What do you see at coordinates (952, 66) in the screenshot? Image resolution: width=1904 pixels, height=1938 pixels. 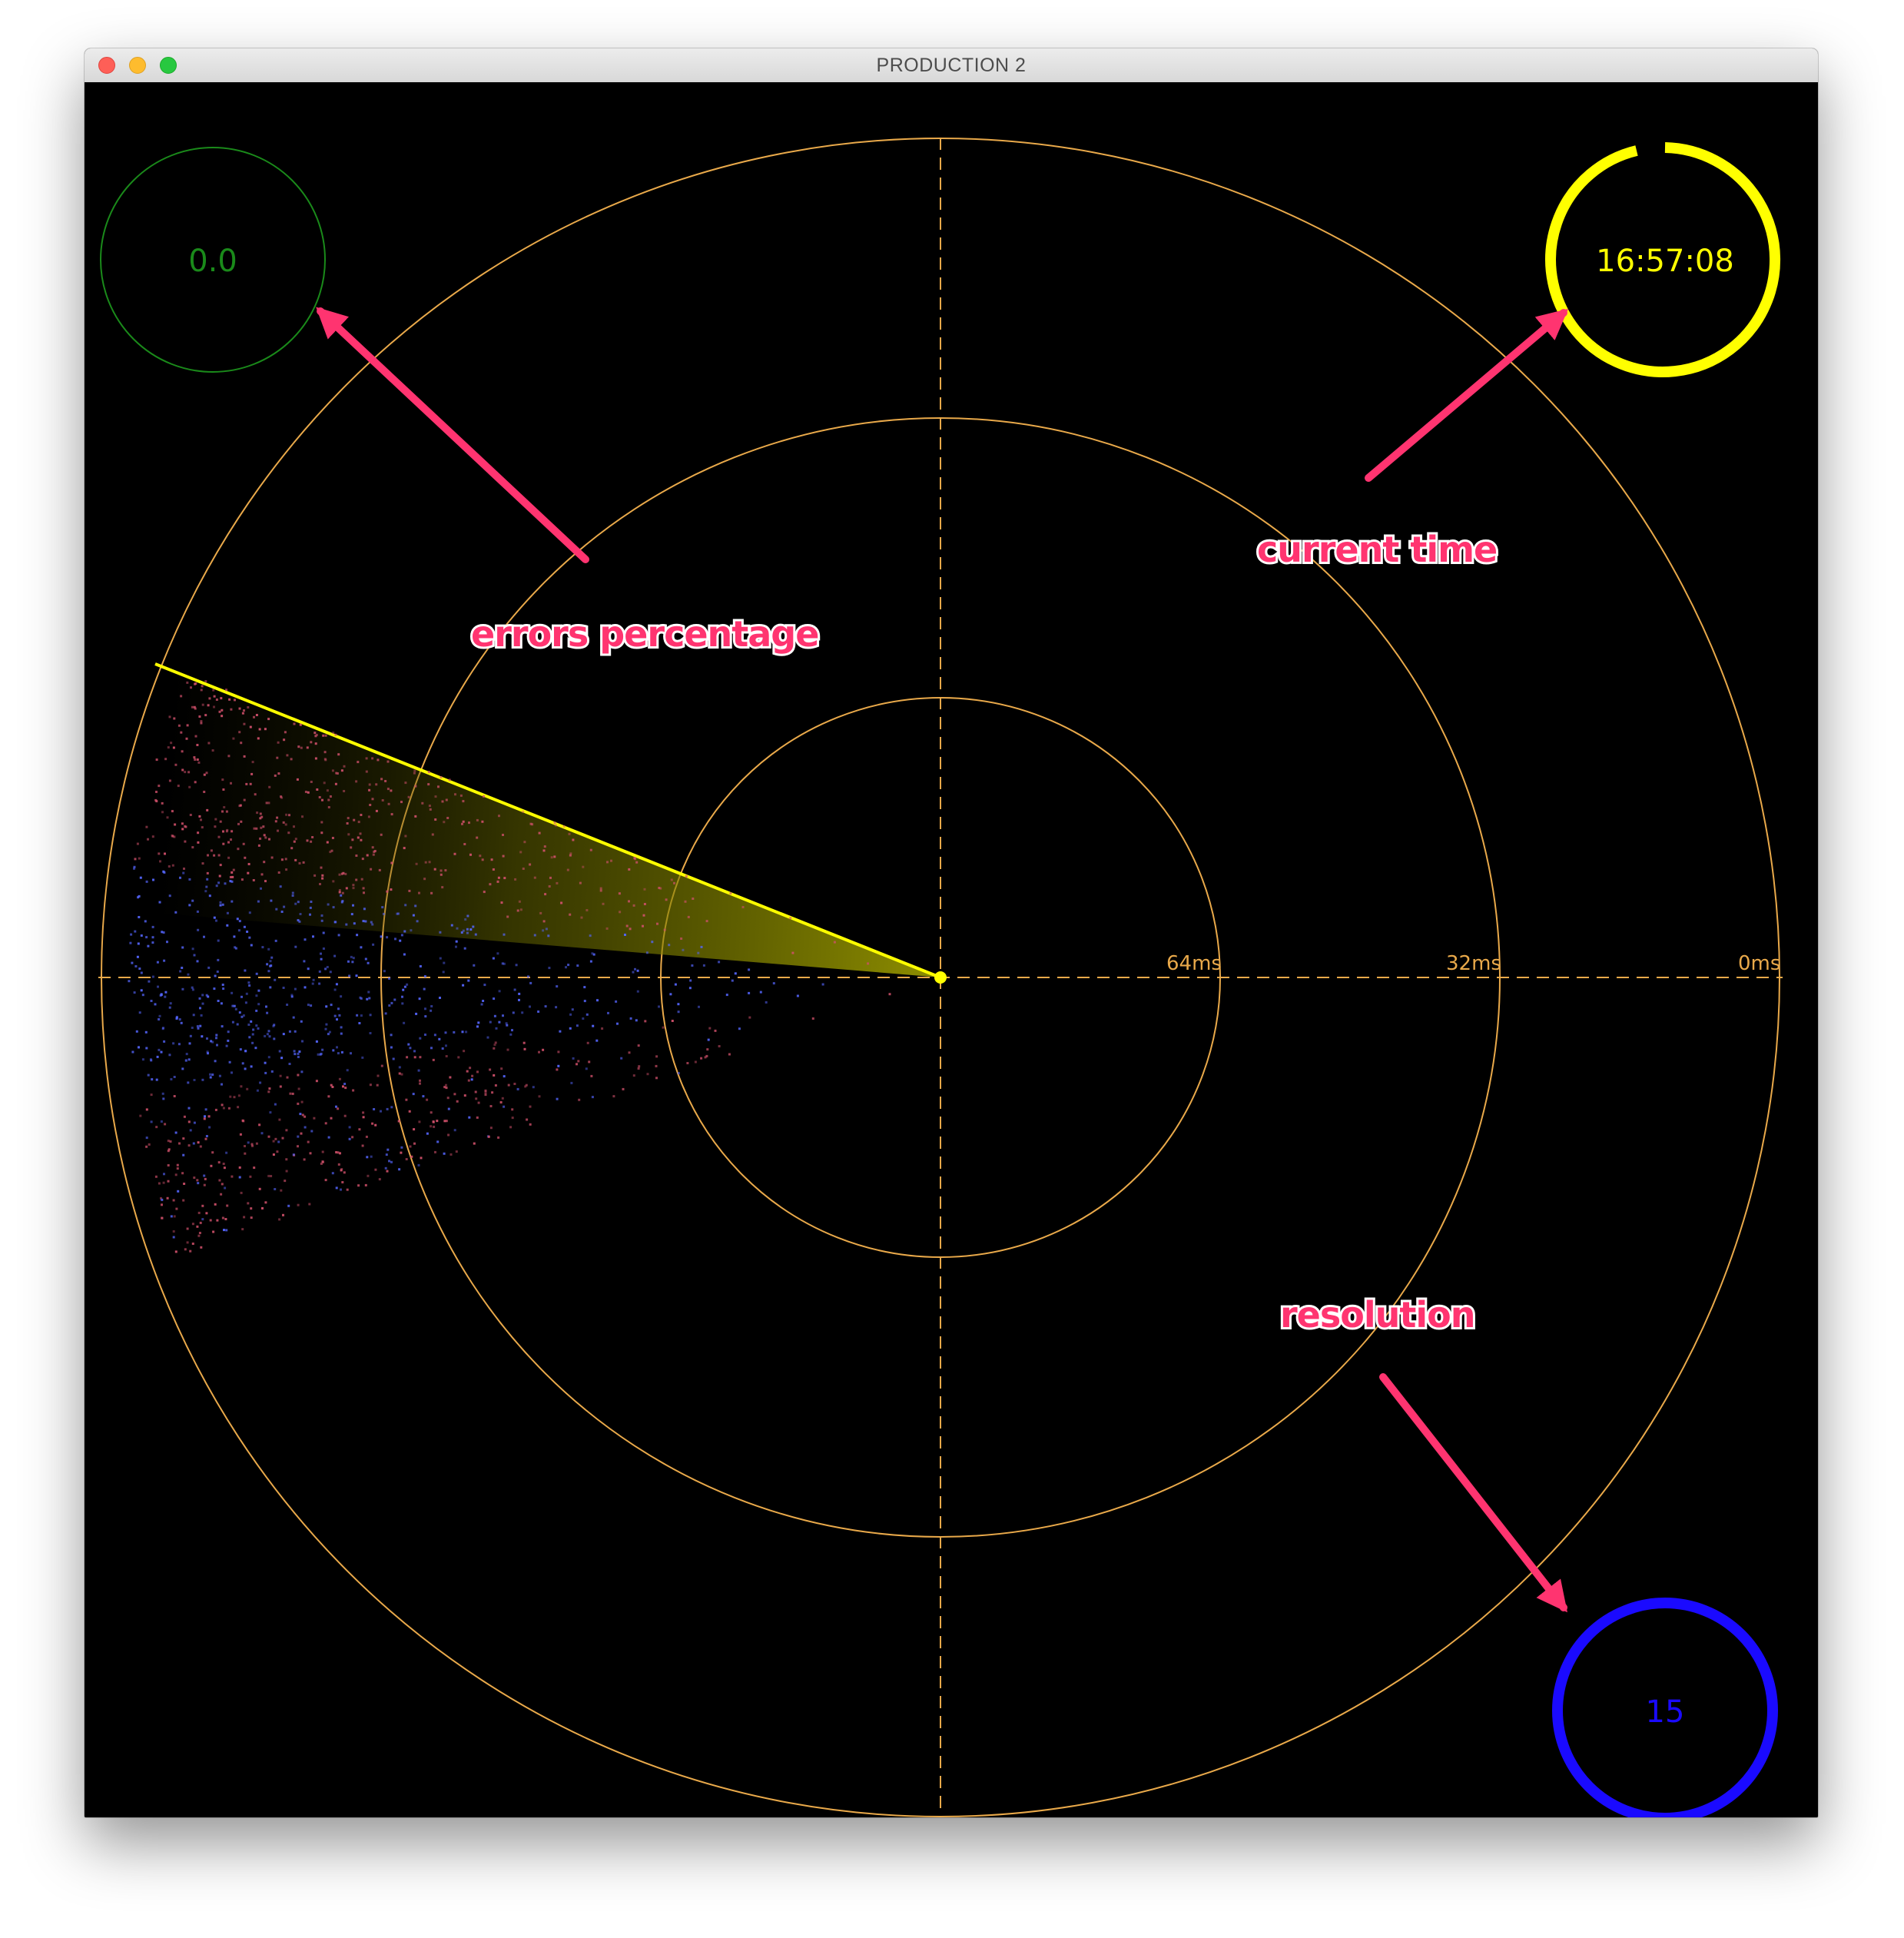 I see `title-bar: PRODUCTION 2` at bounding box center [952, 66].